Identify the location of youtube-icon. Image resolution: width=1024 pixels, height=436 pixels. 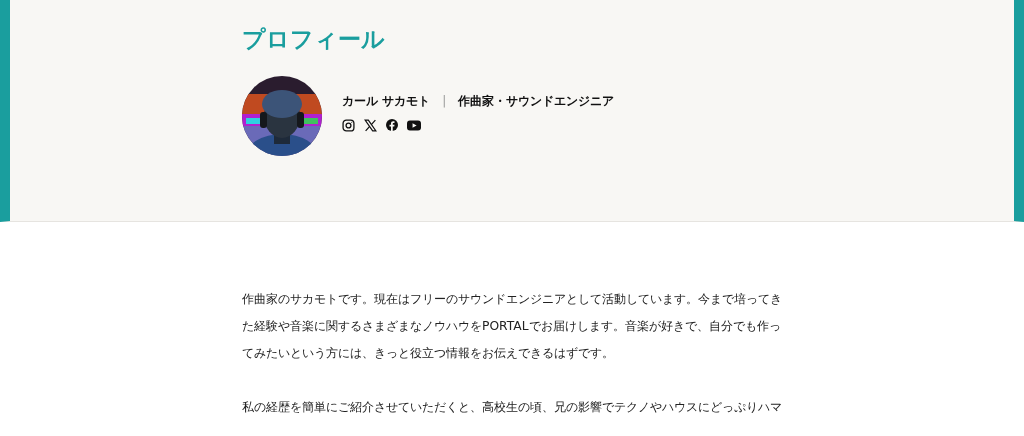
(414, 125).